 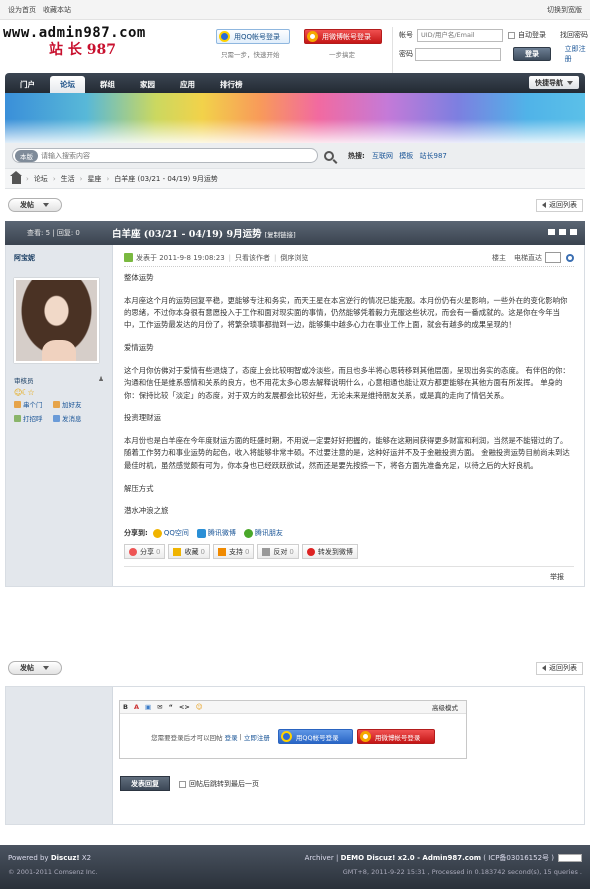 What do you see at coordinates (231, 84) in the screenshot?
I see `nav-rankings: 排行榜` at bounding box center [231, 84].